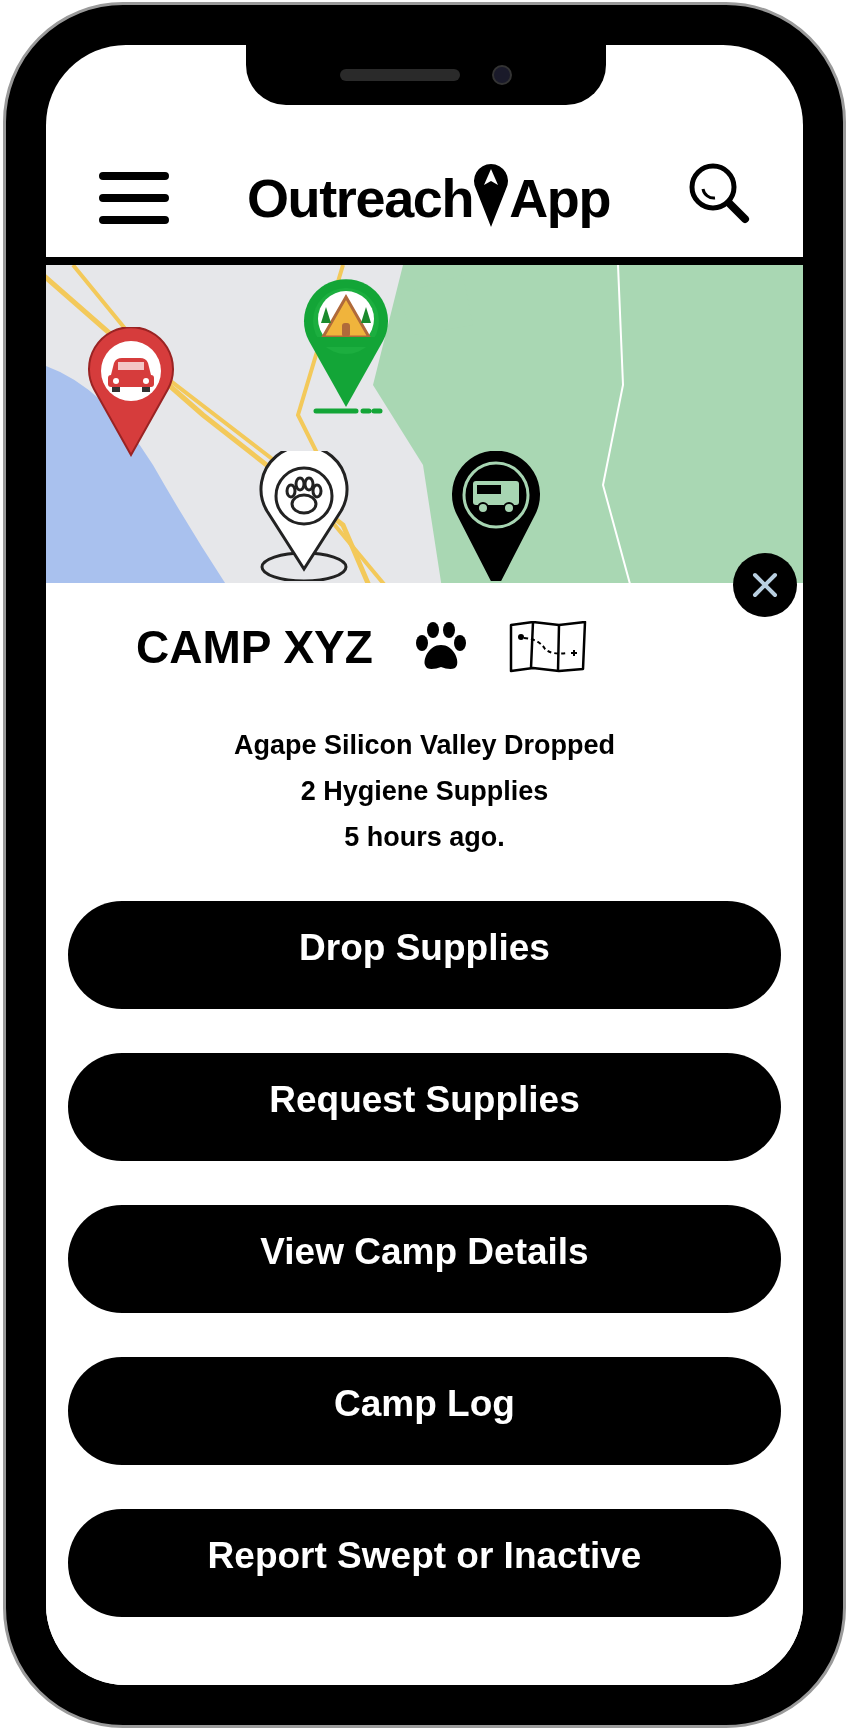  Describe the element at coordinates (424, 1563) in the screenshot. I see `action-button: Report Swept or Inactive` at that location.